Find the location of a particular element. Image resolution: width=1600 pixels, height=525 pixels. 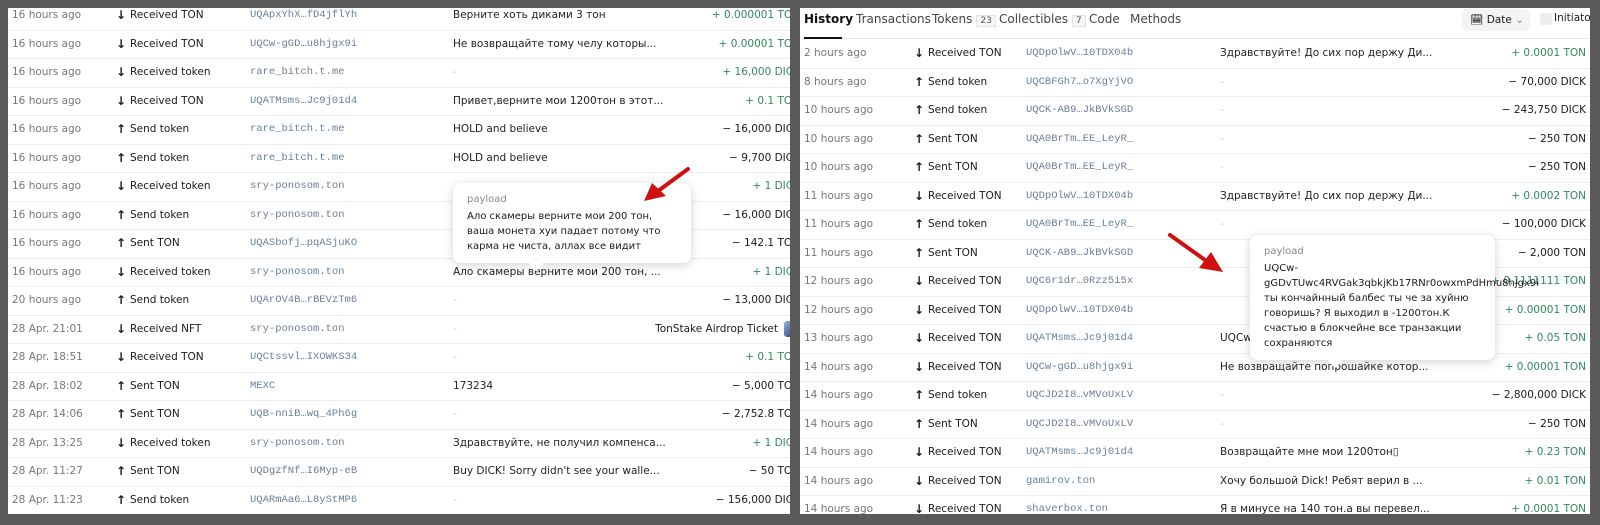

arrow-down-icon: ↓ is located at coordinates (121, 15).